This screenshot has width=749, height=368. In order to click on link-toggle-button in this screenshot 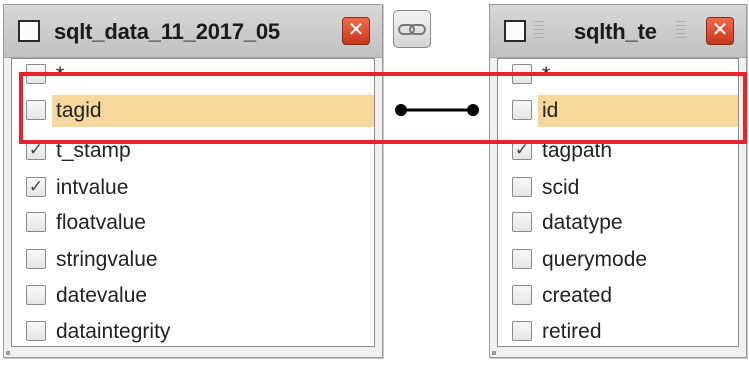, I will do `click(412, 29)`.